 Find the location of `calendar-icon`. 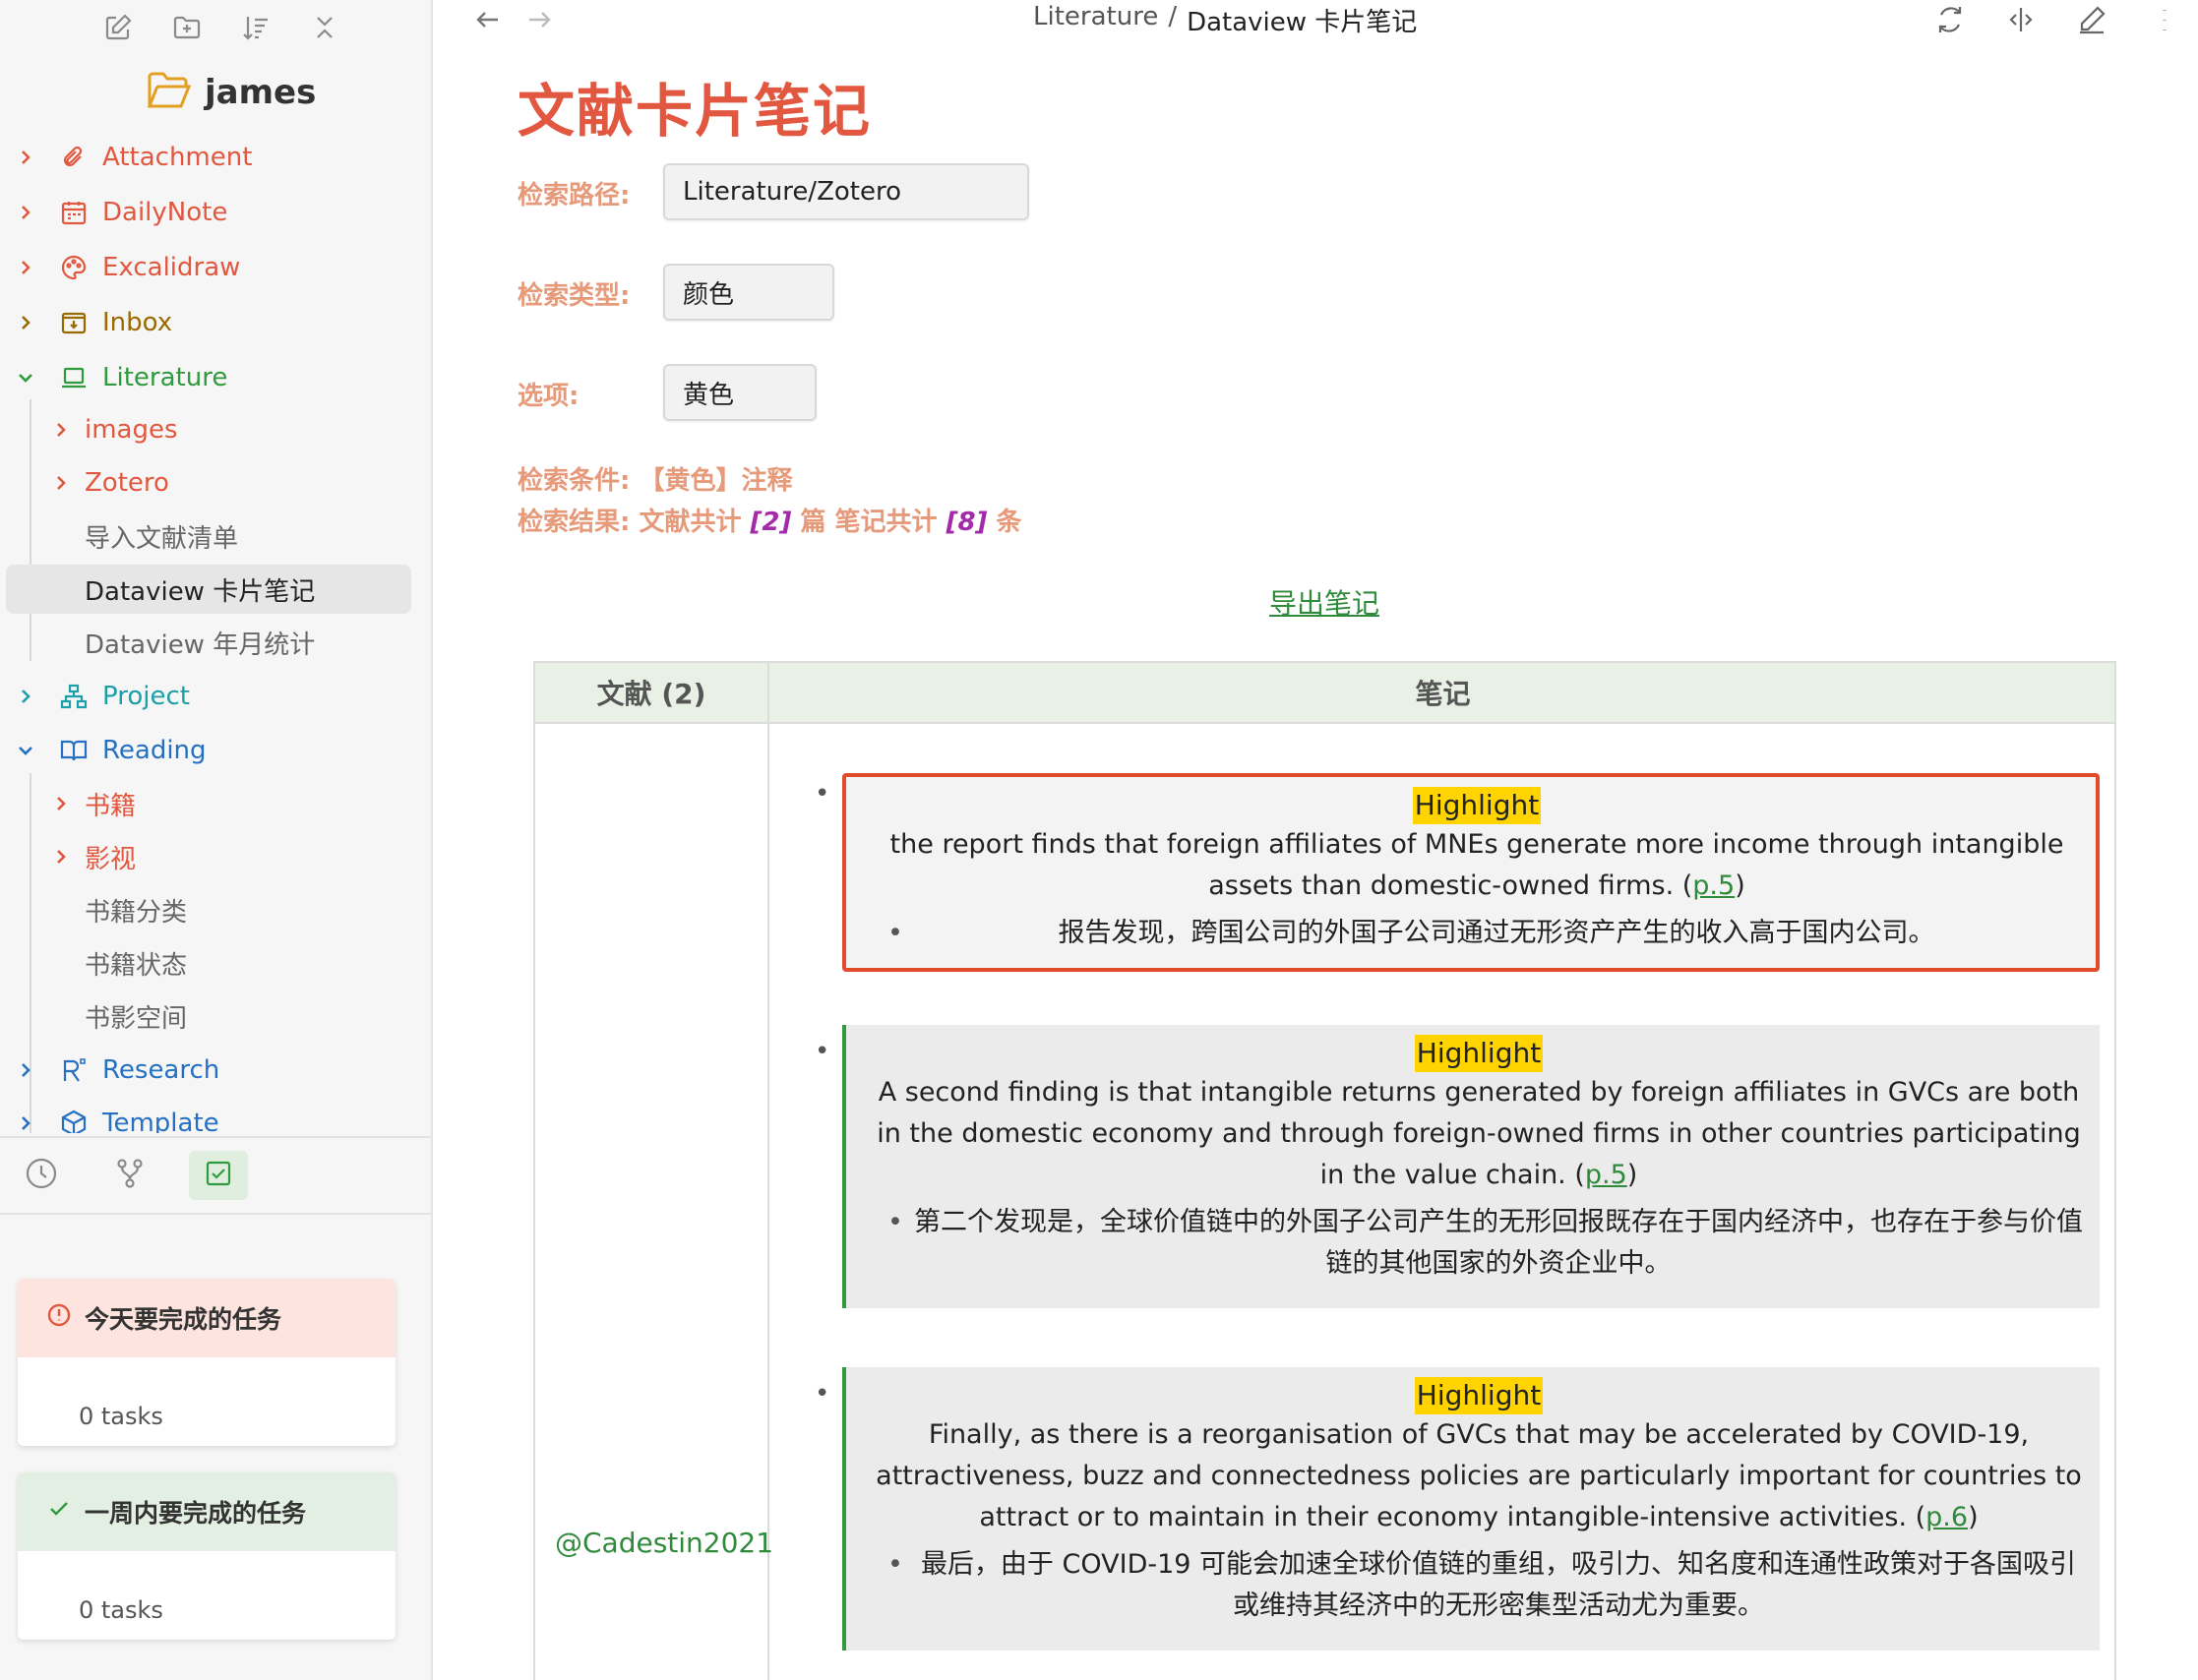

calendar-icon is located at coordinates (74, 212).